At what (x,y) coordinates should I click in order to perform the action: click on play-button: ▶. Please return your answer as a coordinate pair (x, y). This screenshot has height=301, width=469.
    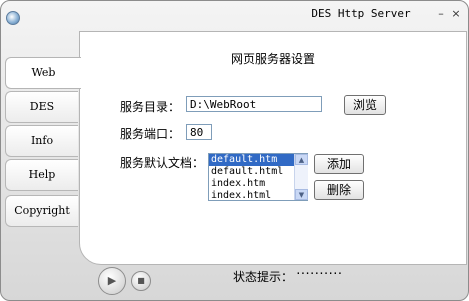
    Looking at the image, I should click on (112, 281).